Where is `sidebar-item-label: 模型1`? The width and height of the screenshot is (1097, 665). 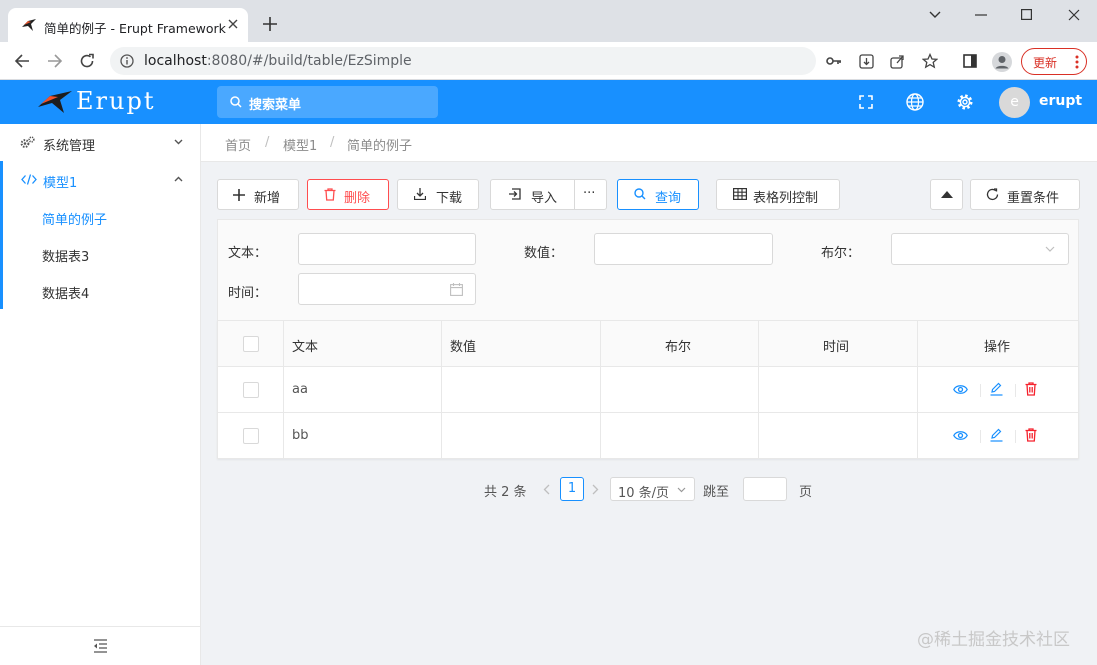
sidebar-item-label: 模型1 is located at coordinates (60, 183).